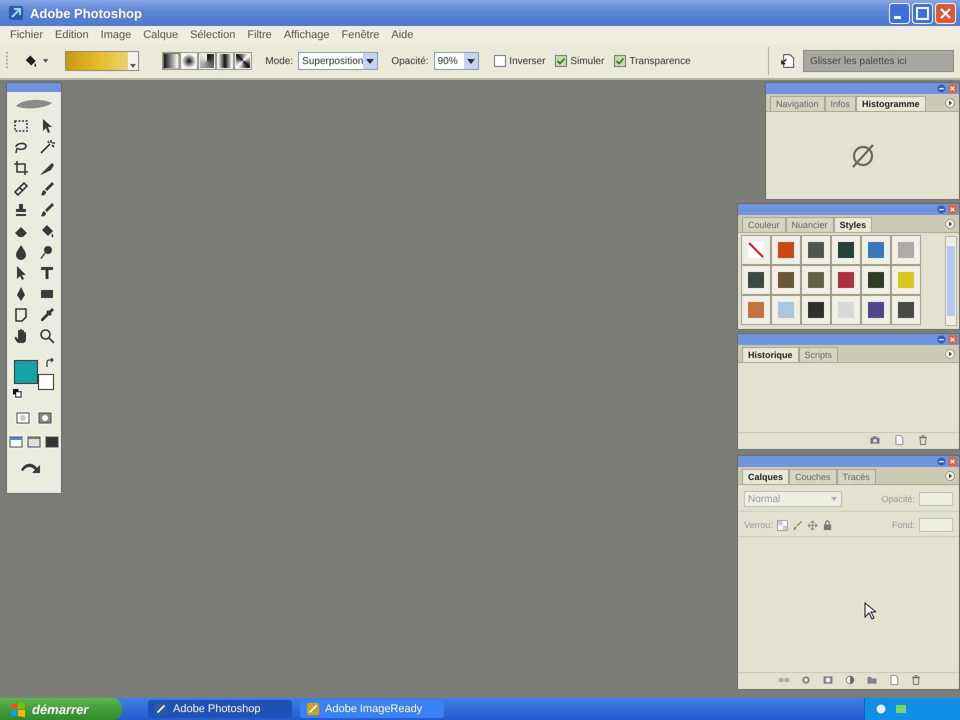 Image resolution: width=960 pixels, height=720 pixels. What do you see at coordinates (782, 525) in the screenshot?
I see `checker-icon` at bounding box center [782, 525].